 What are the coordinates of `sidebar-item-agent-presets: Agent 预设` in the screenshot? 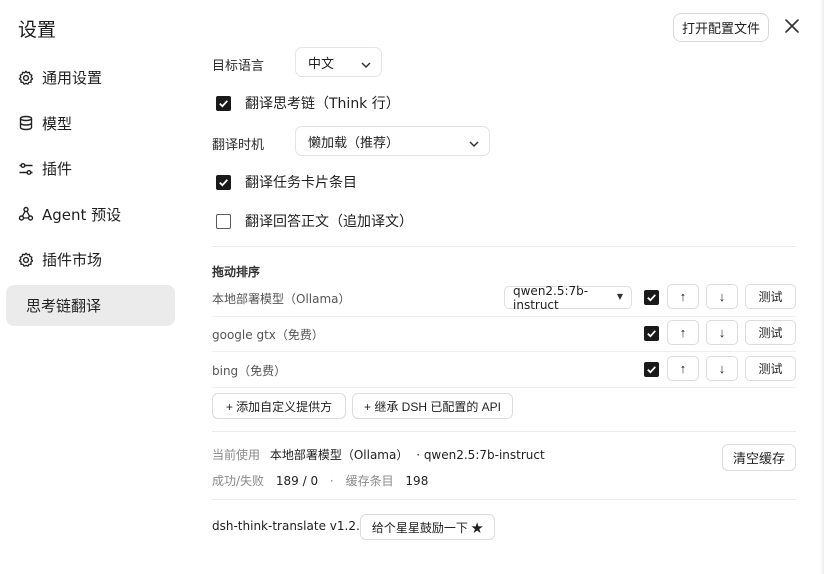 It's located at (90, 214).